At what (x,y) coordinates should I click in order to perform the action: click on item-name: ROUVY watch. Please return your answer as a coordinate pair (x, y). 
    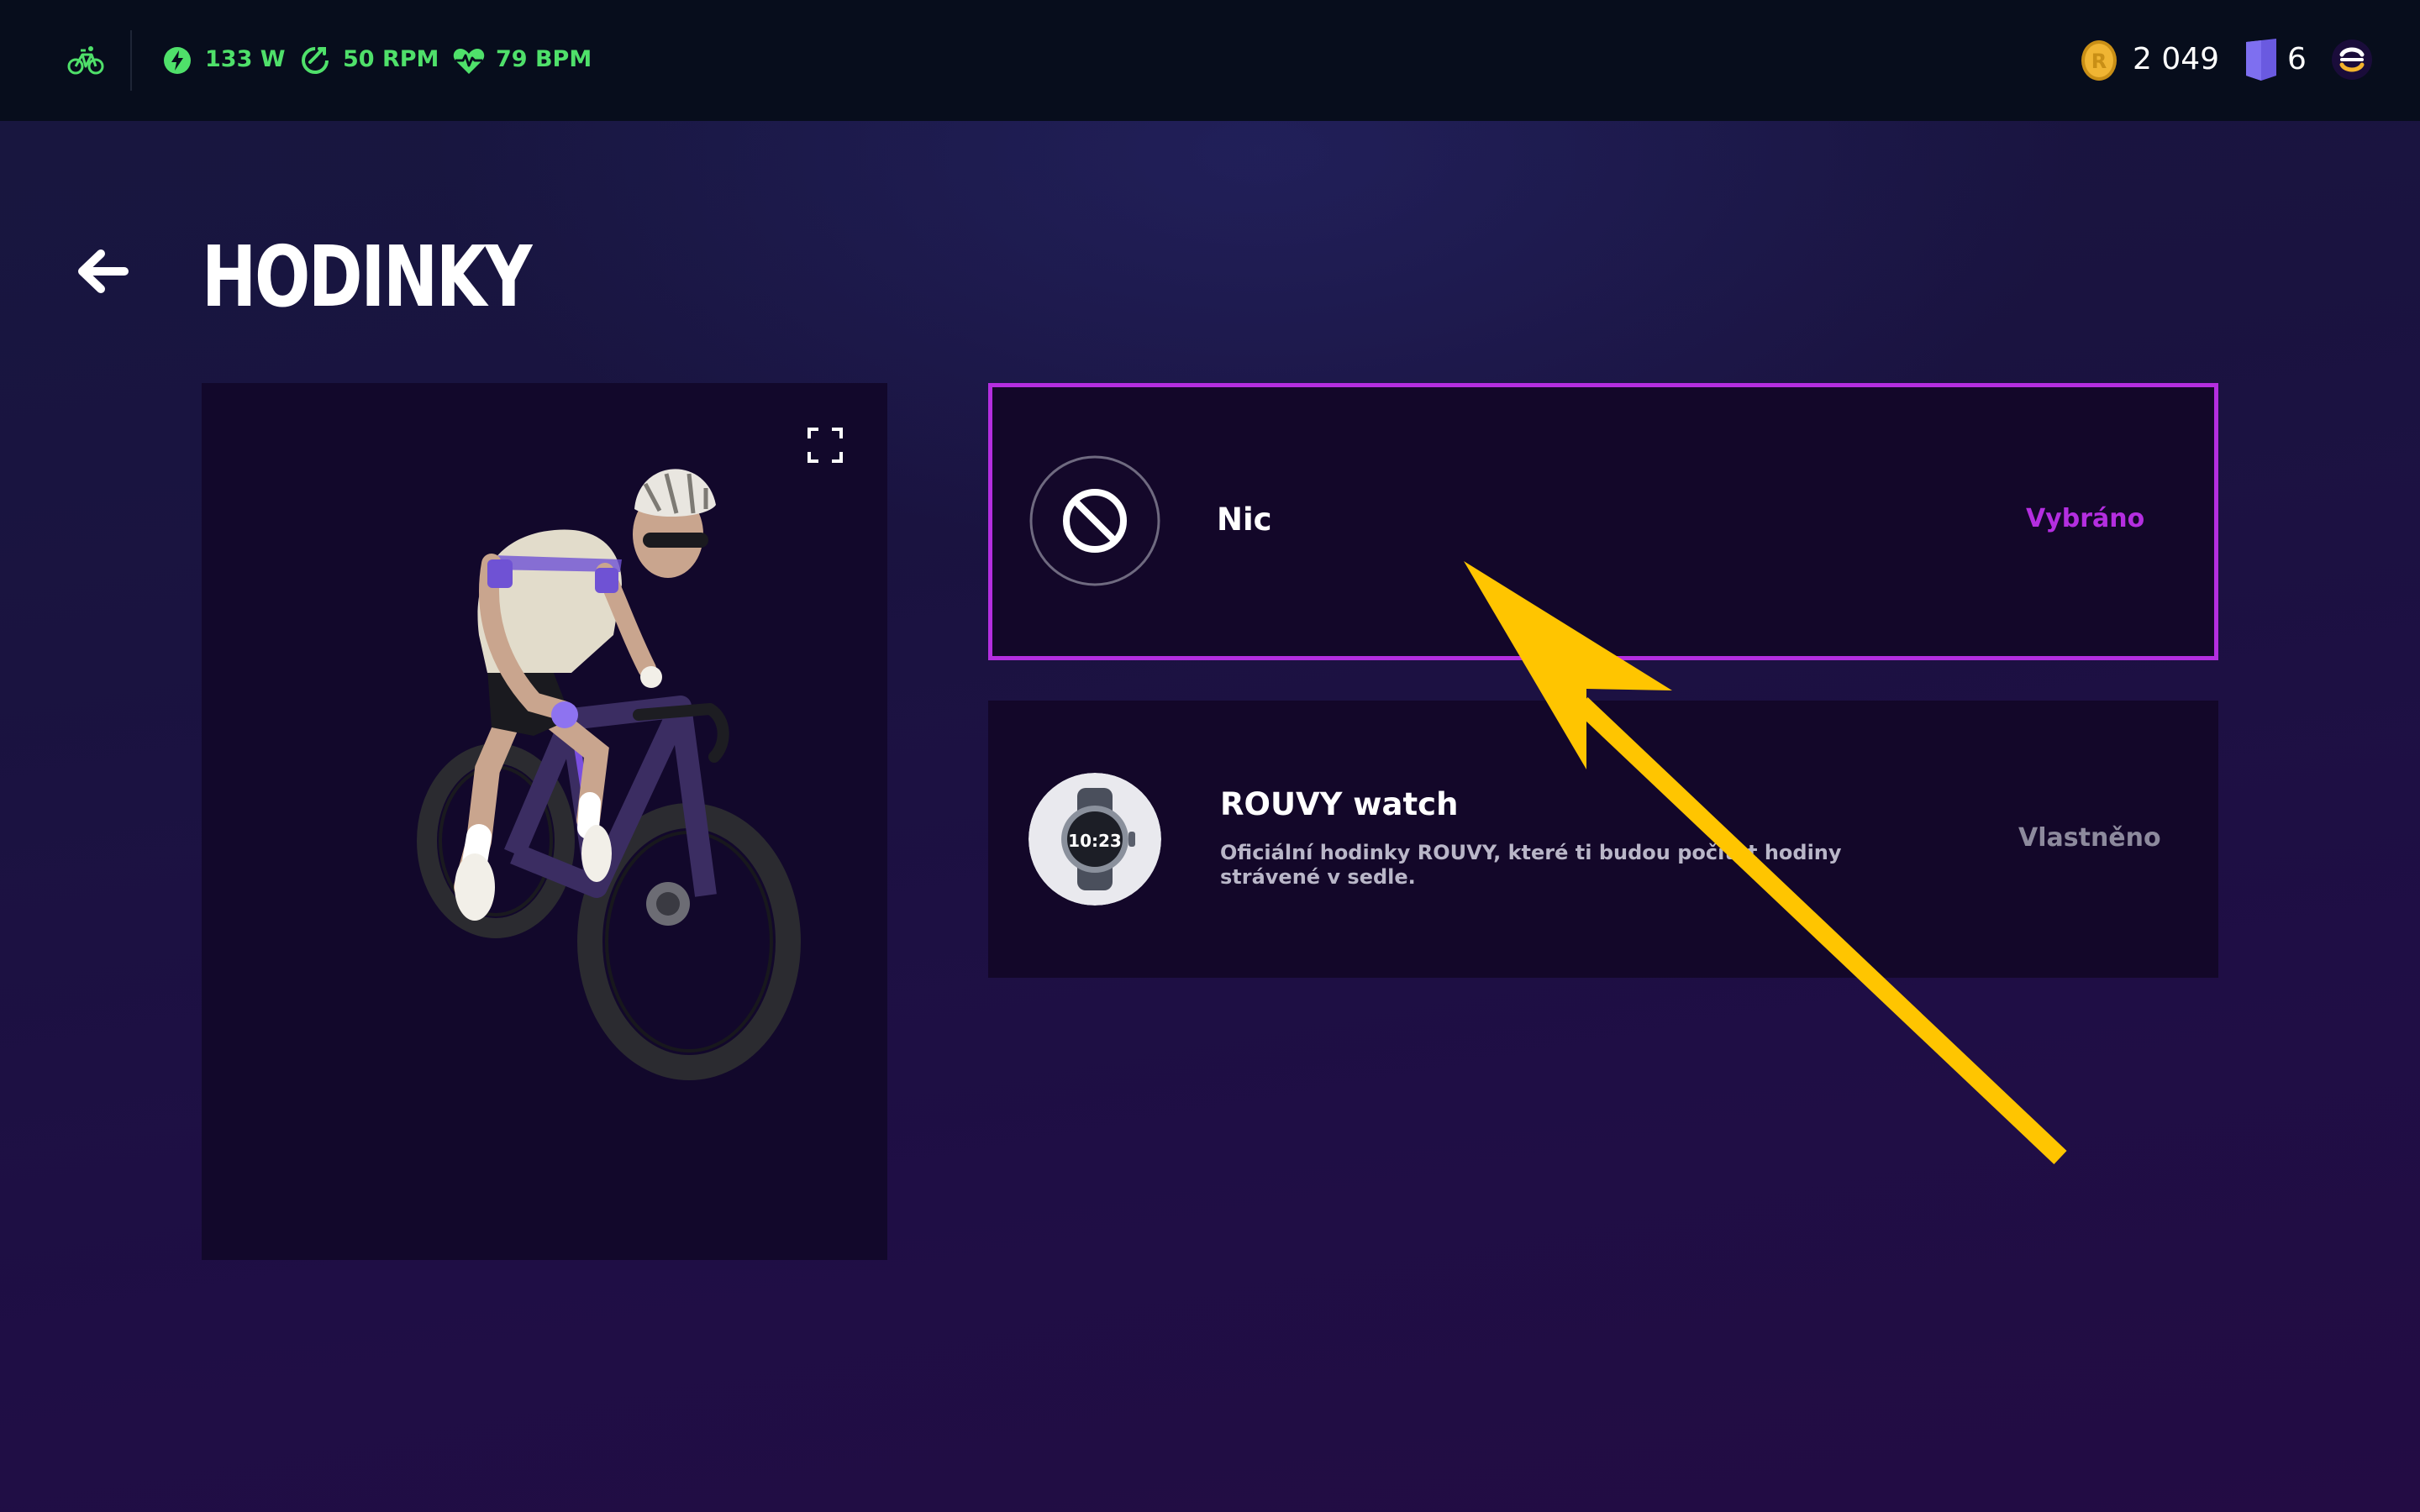
    Looking at the image, I should click on (1339, 804).